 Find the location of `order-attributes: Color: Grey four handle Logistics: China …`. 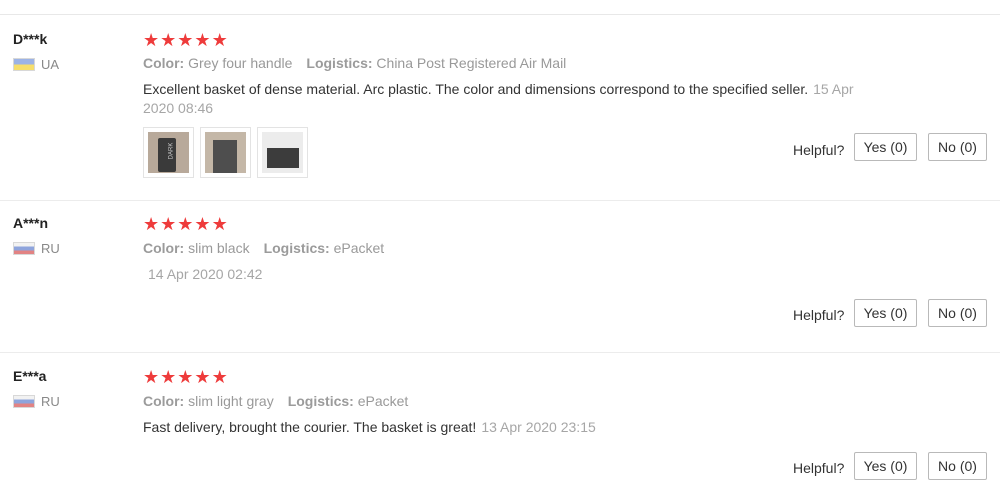

order-attributes: Color: Grey four handle Logistics: China … is located at coordinates (354, 63).